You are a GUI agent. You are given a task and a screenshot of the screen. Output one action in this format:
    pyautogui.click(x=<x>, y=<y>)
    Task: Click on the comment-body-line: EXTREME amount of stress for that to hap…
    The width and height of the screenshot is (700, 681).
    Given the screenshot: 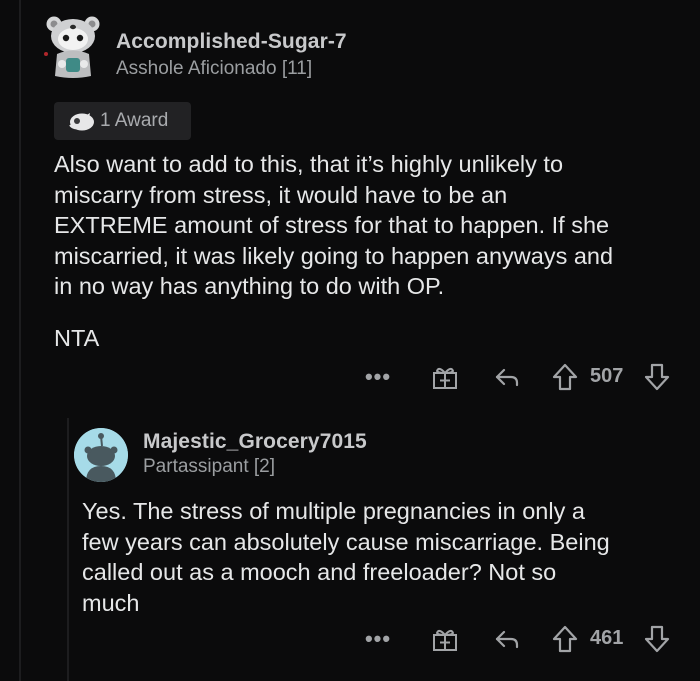 What is the action you would take?
    pyautogui.click(x=332, y=225)
    